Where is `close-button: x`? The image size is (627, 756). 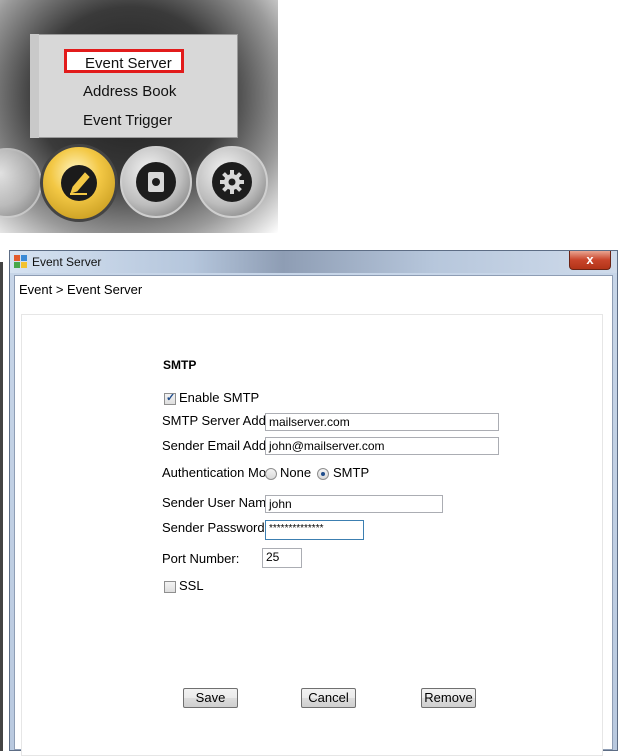 close-button: x is located at coordinates (590, 260).